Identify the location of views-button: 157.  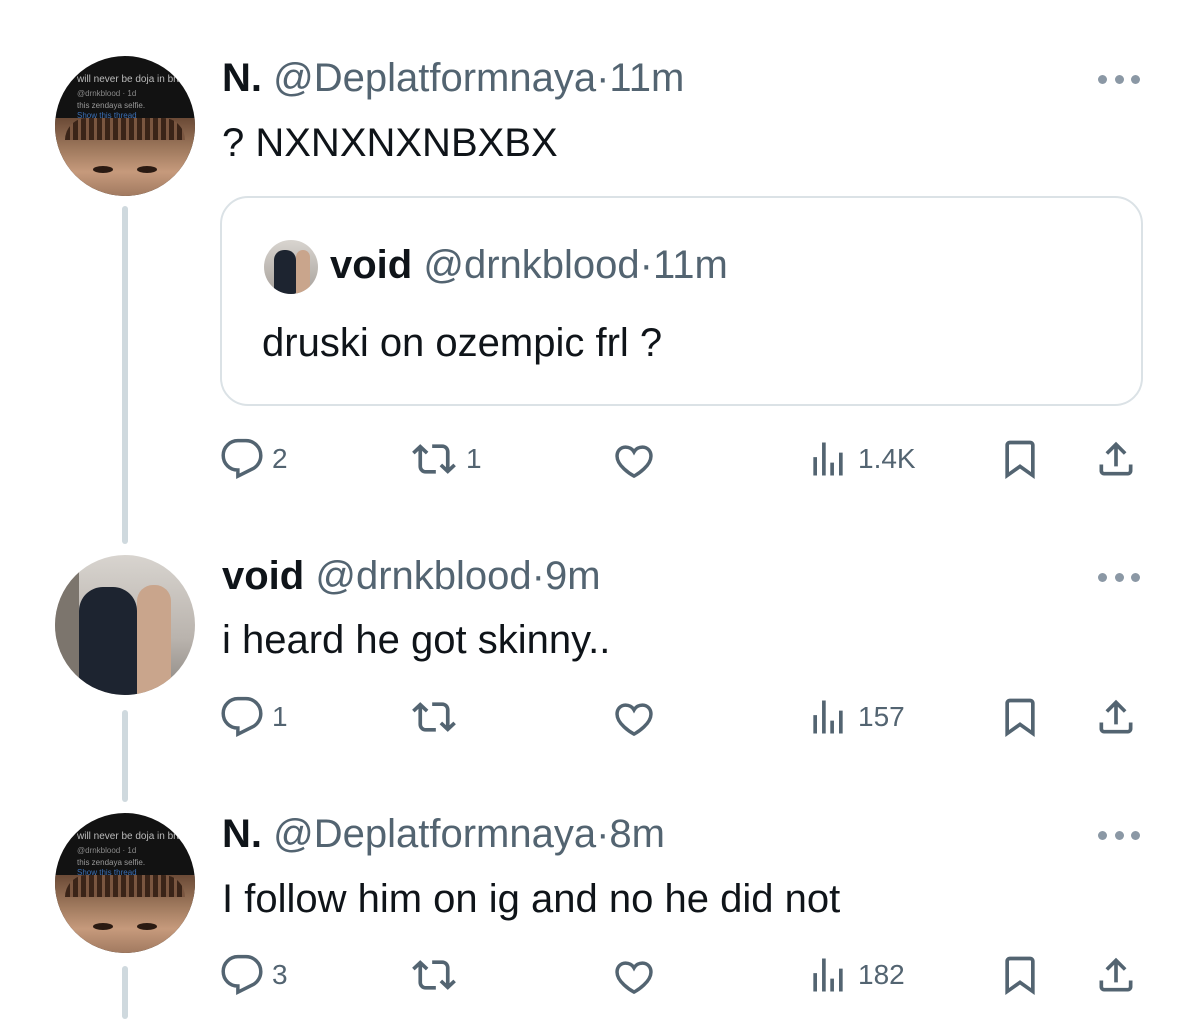
(855, 717).